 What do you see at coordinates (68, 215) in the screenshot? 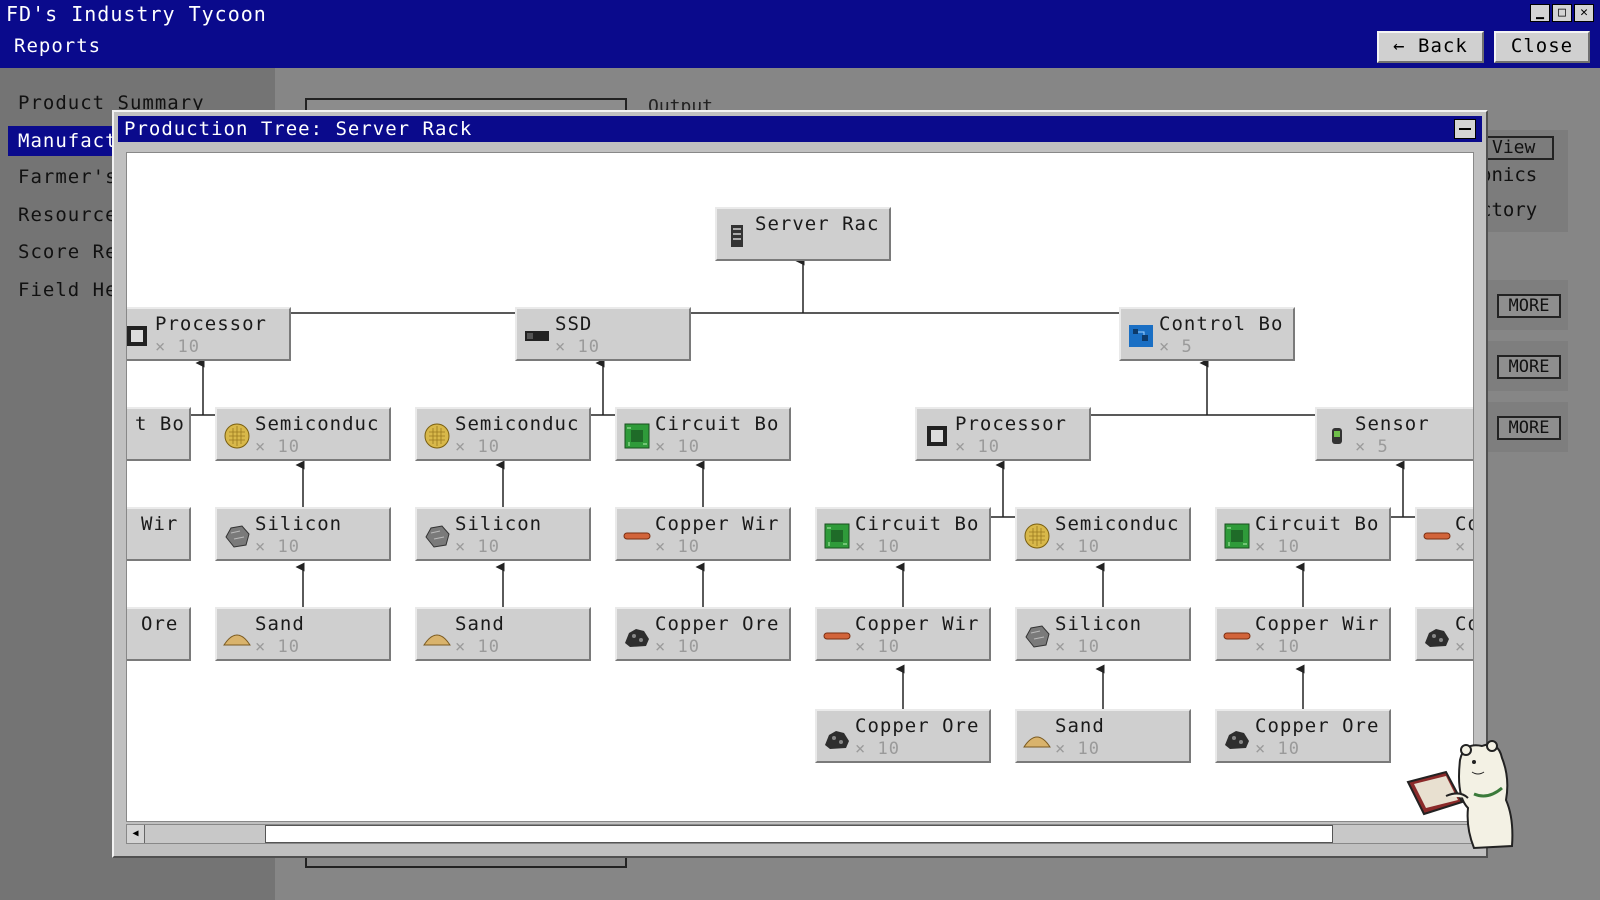
I see `sidebar-item-resources: Resource` at bounding box center [68, 215].